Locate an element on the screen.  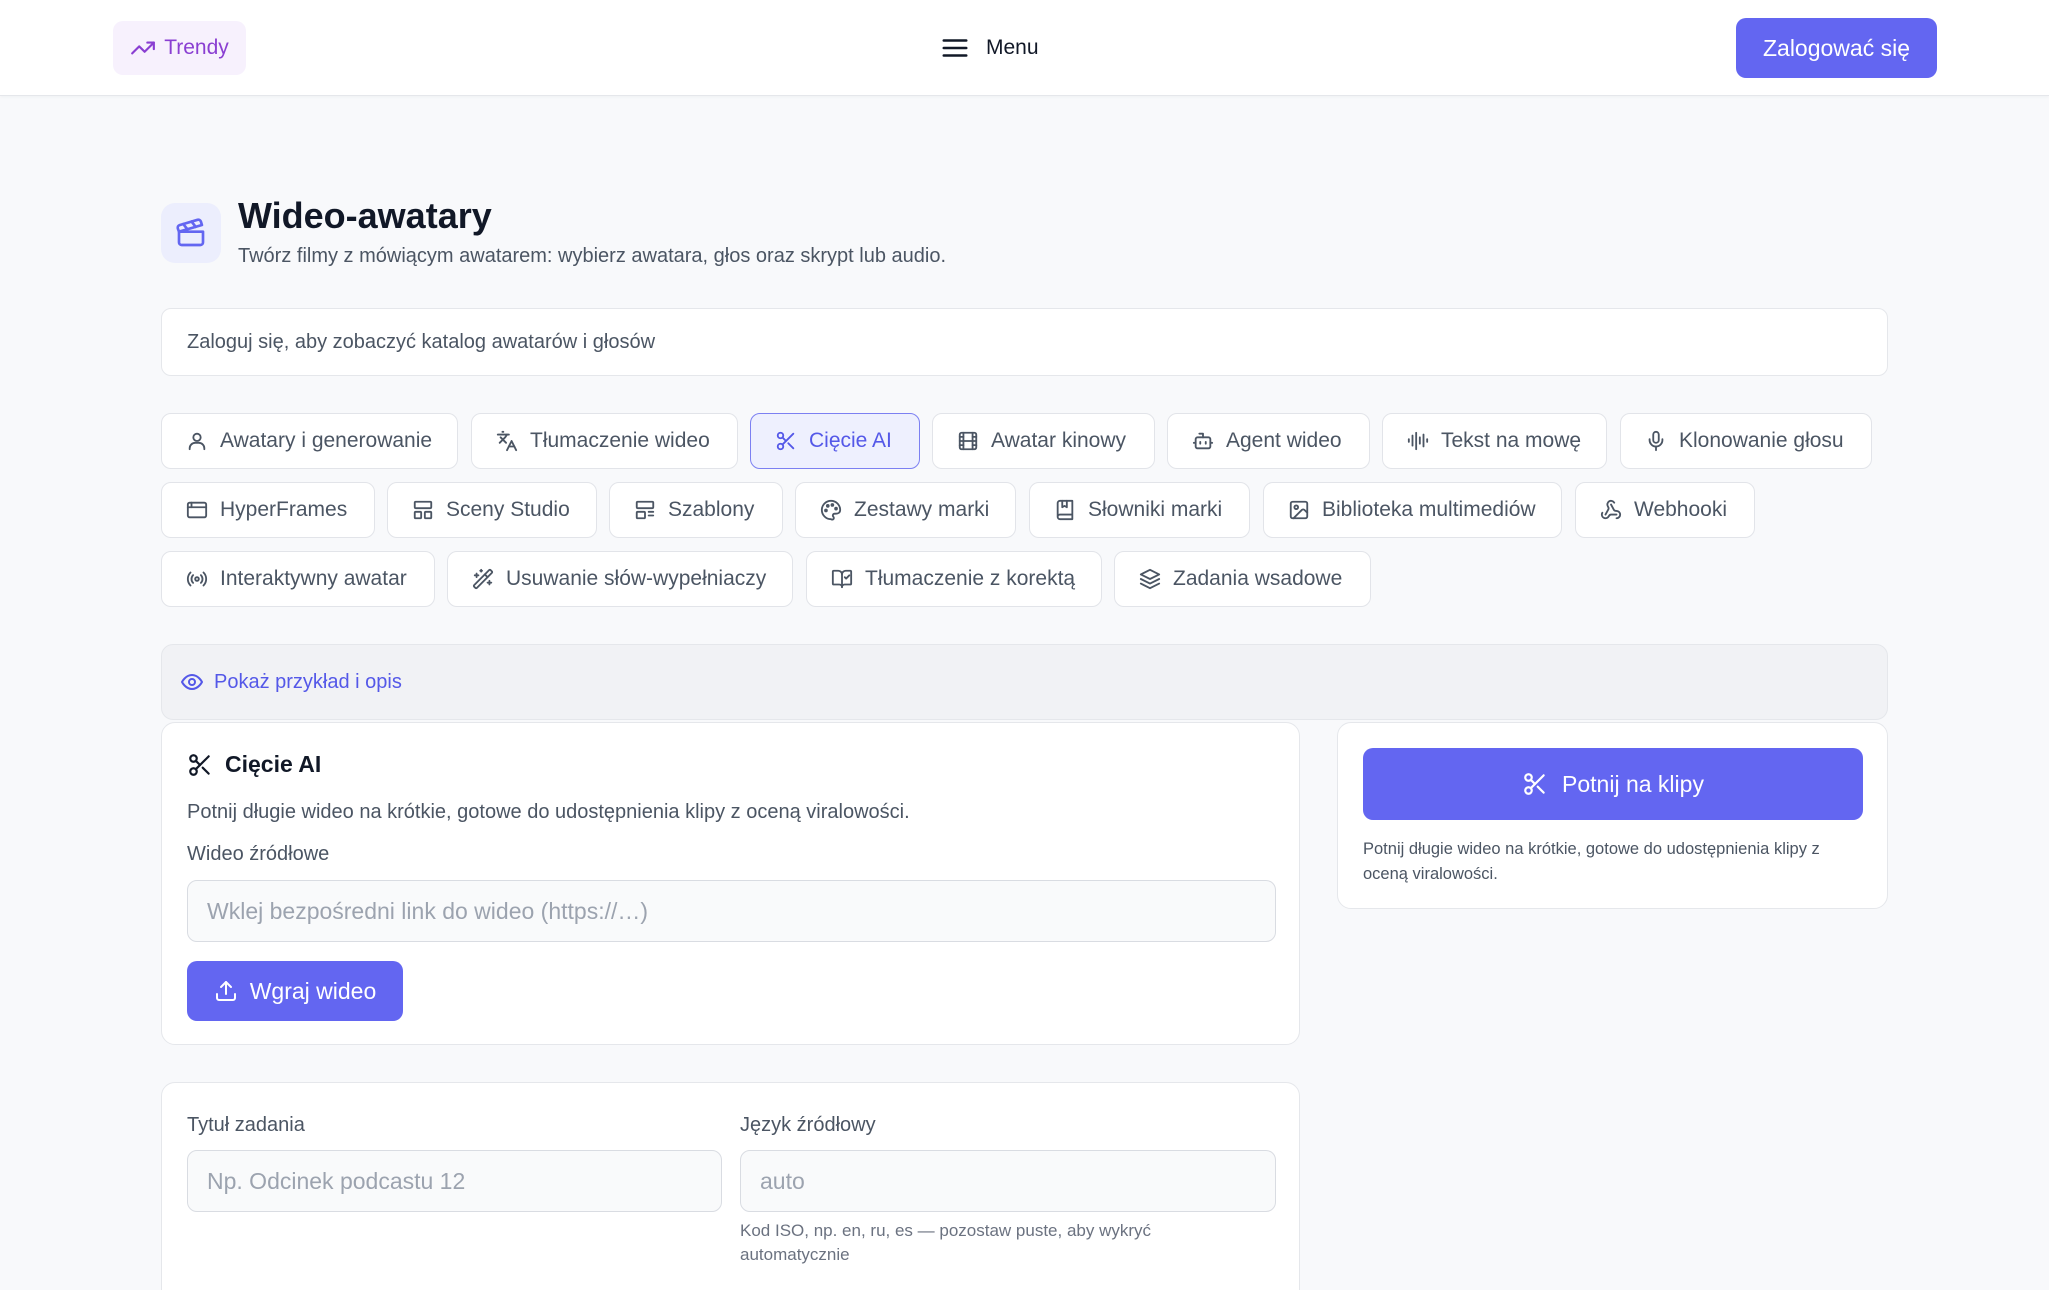
upload-video-label: Wgraj wideo is located at coordinates (313, 990).